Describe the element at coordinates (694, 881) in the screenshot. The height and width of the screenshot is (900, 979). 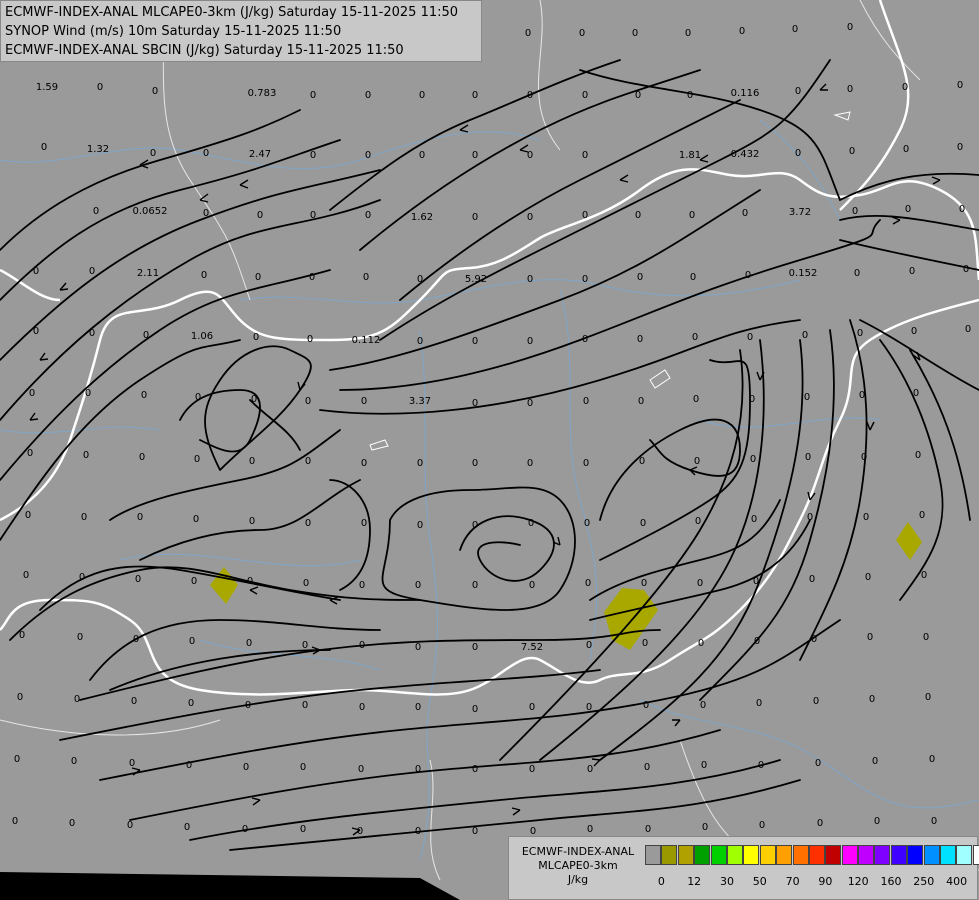
I see `legend-tick-label: 12` at that location.